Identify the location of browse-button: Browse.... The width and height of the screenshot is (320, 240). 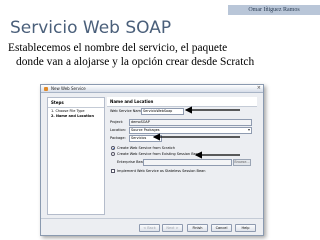
(242, 162).